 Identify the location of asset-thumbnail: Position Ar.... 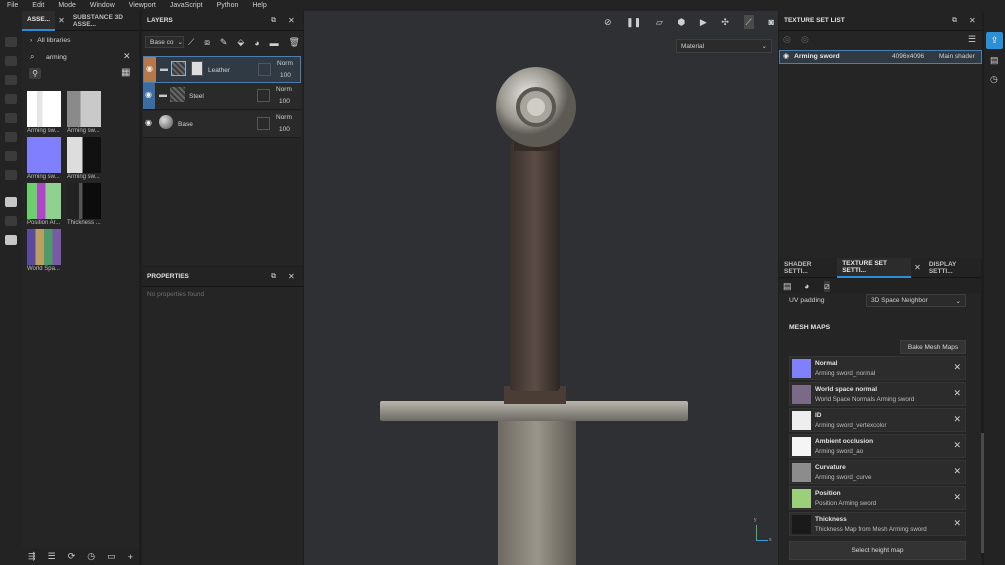
(44, 204).